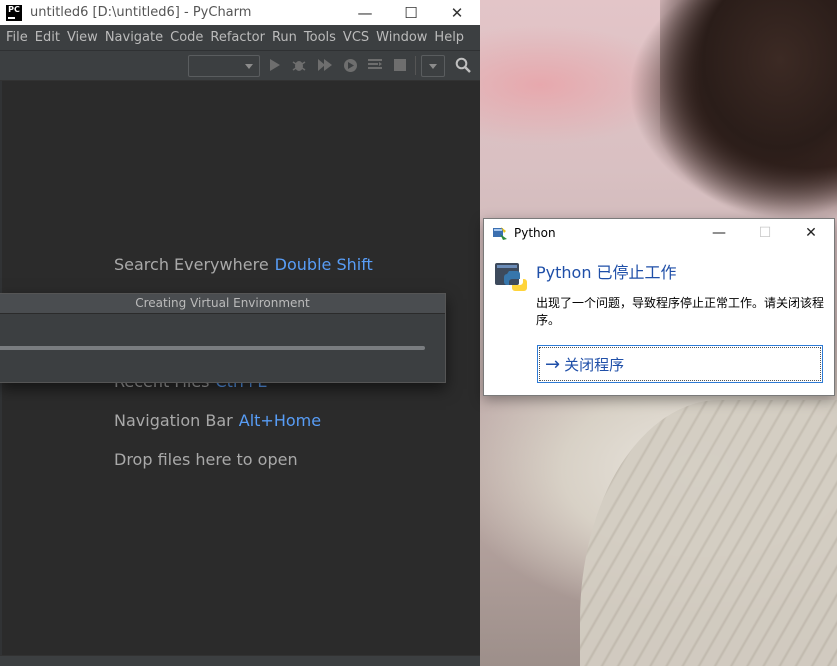 Image resolution: width=837 pixels, height=666 pixels. I want to click on venv-dialog-title: Creating Virtual Environment, so click(222, 304).